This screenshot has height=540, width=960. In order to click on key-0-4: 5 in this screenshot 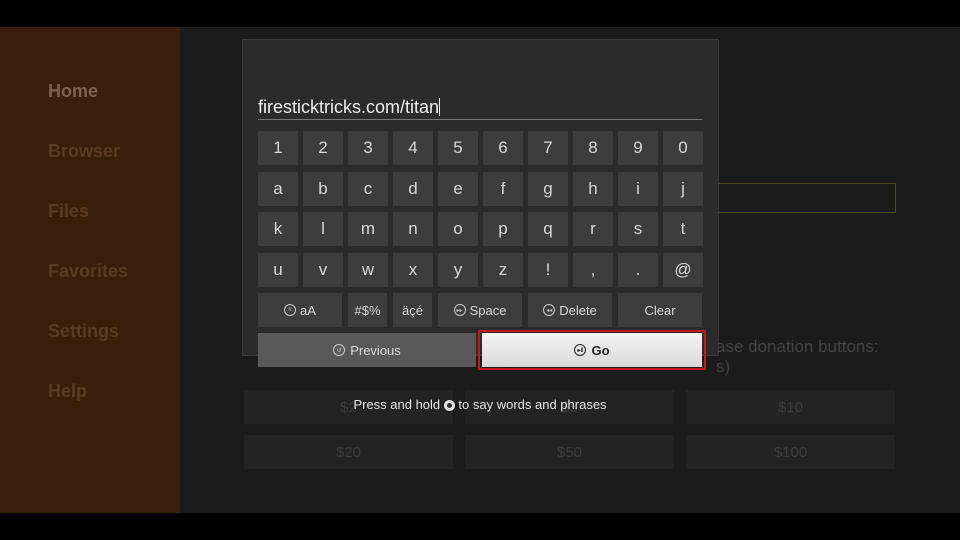, I will do `click(458, 148)`.